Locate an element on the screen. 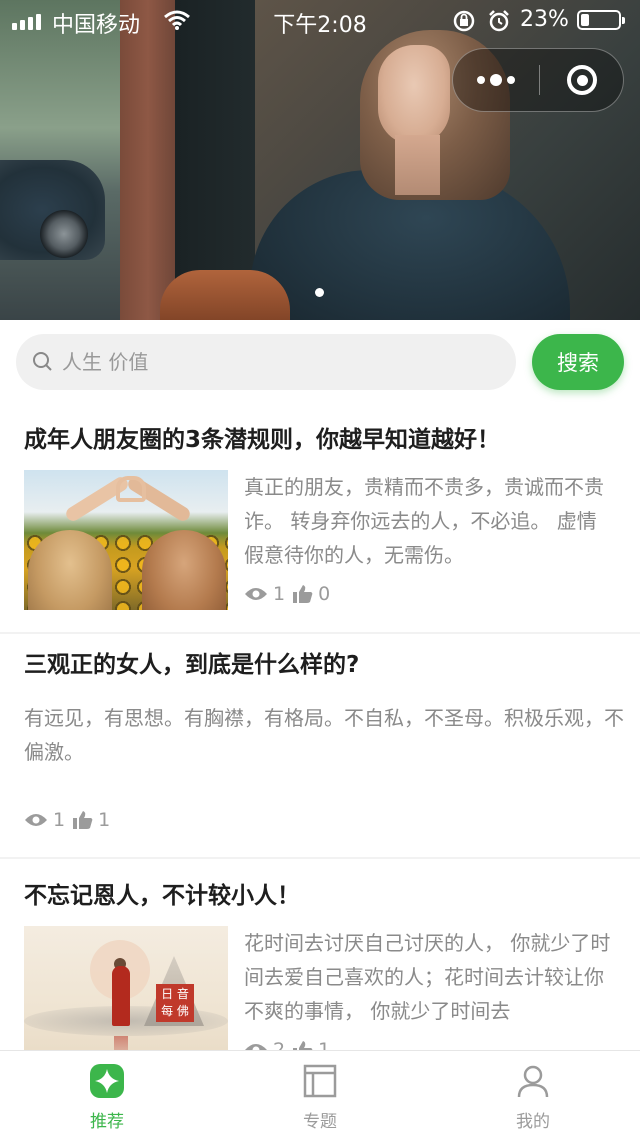  hero-cushion is located at coordinates (225, 295).